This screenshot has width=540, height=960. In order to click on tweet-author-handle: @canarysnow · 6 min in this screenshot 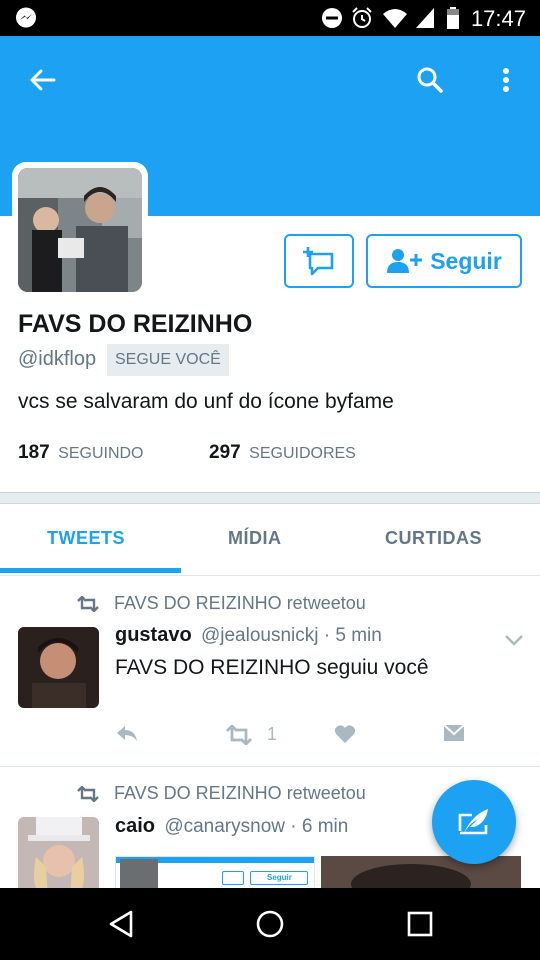, I will do `click(256, 826)`.